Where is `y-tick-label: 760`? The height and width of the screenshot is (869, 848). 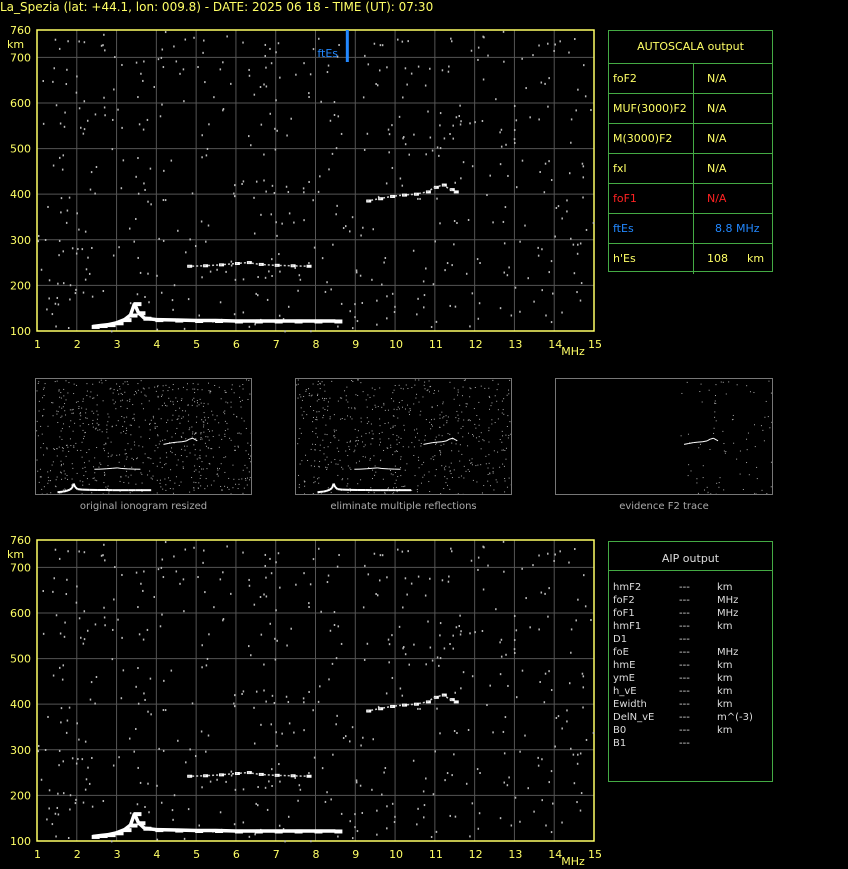
y-tick-label: 760 is located at coordinates (20, 540).